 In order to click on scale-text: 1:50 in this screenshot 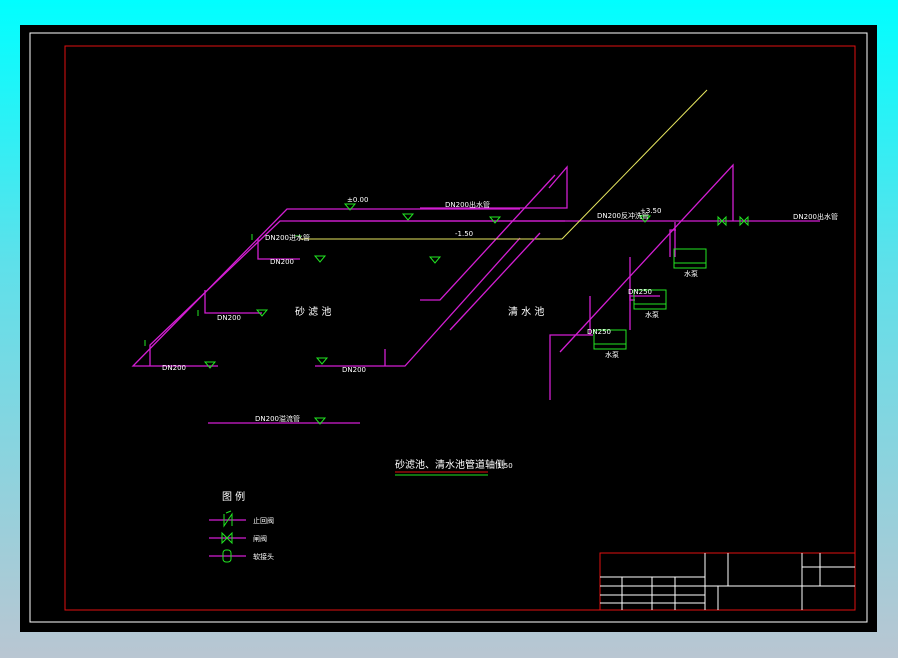, I will do `click(505, 466)`.